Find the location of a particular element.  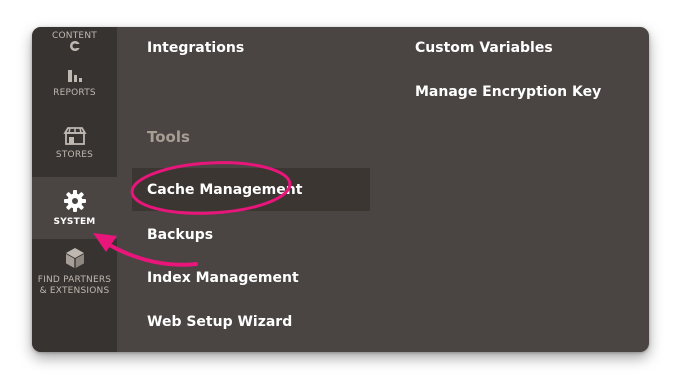

section-title-tools: Tools is located at coordinates (168, 137).